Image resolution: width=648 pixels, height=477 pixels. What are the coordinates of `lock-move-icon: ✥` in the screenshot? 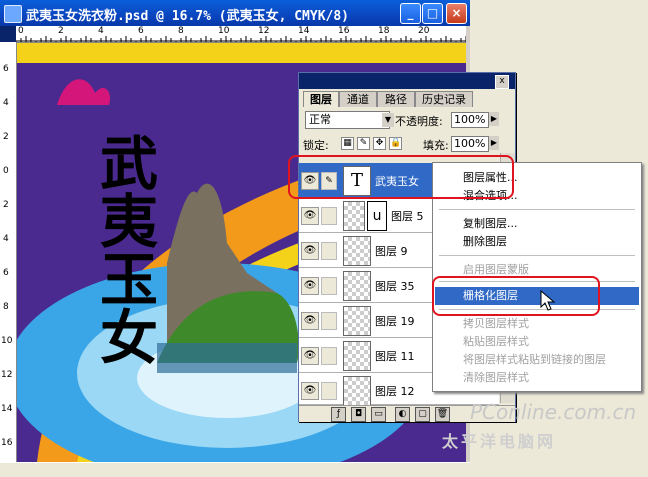 It's located at (379, 143).